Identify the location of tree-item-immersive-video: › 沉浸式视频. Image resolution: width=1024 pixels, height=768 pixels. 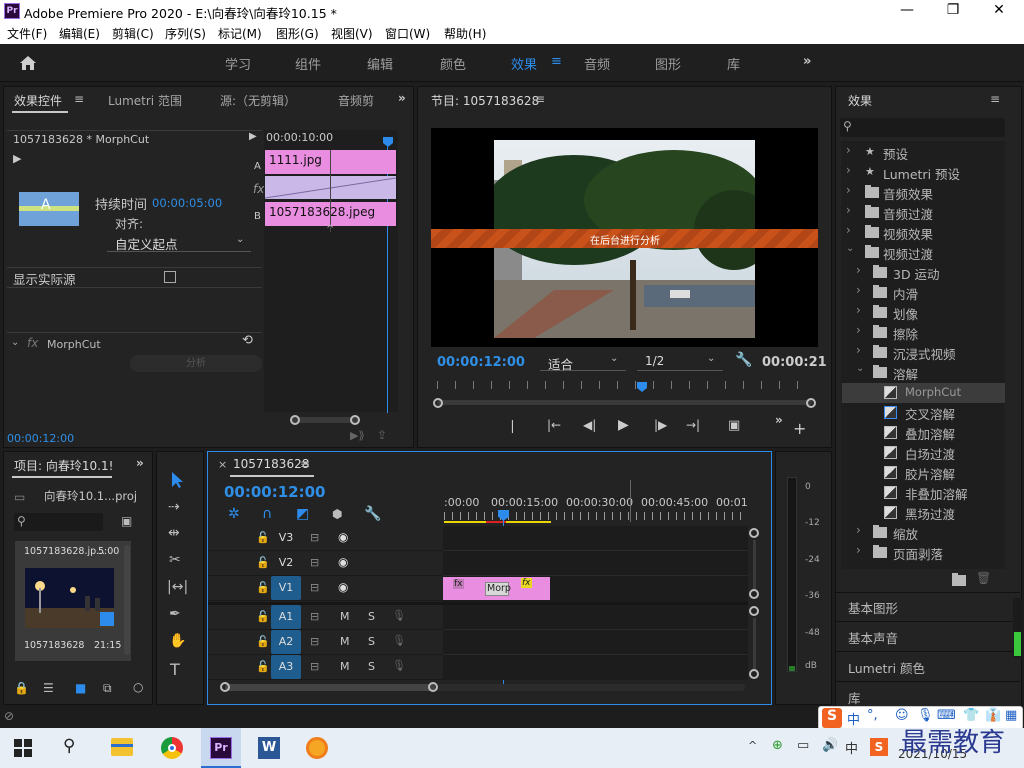
(931, 353).